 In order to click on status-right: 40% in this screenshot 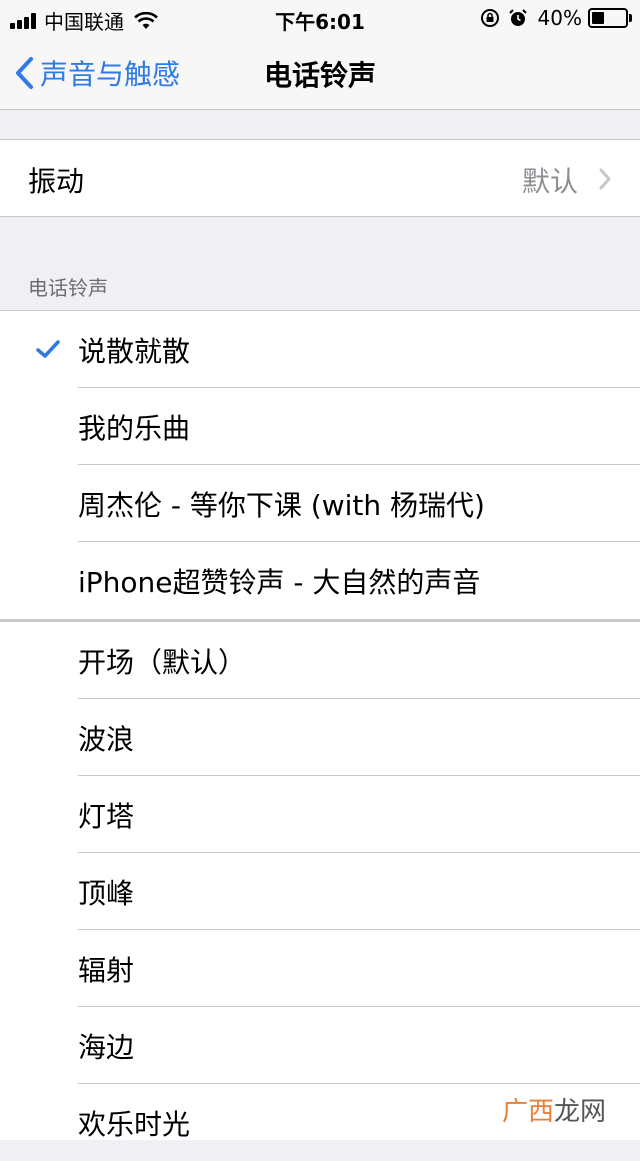, I will do `click(552, 18)`.